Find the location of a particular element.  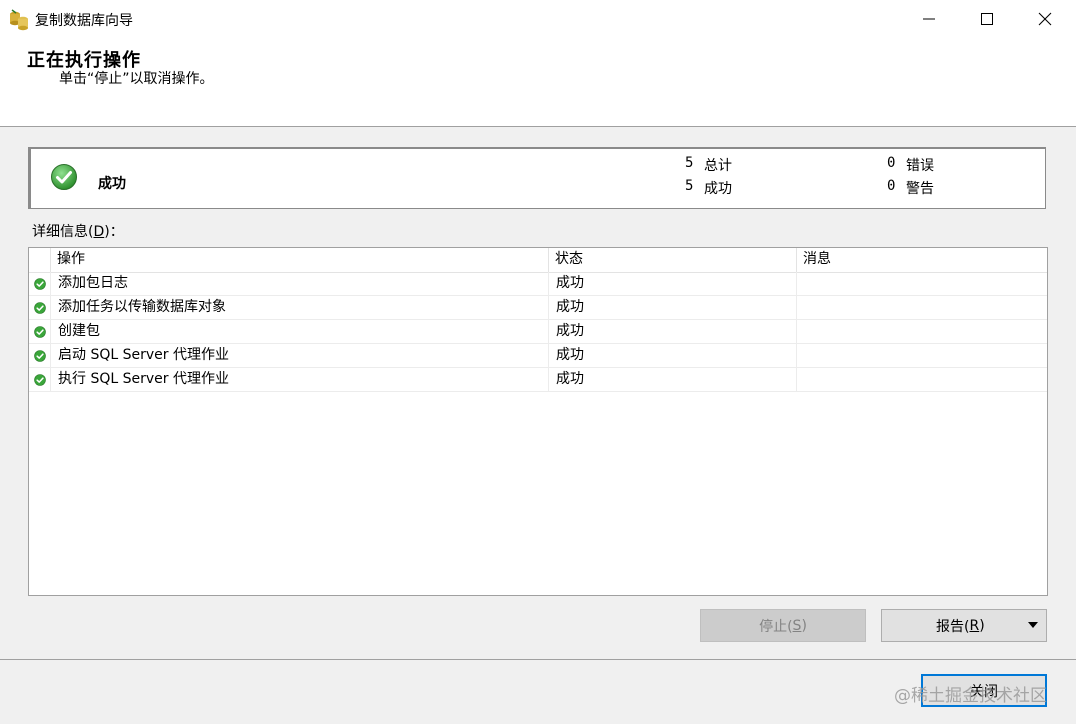

table-row: 添加任务以传输数据库对象 成功 is located at coordinates (538, 308).